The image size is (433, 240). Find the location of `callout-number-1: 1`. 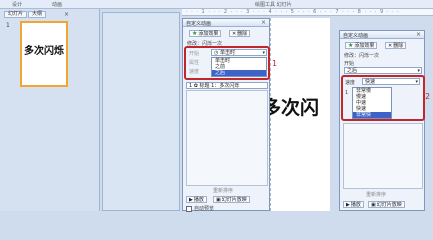

callout-number-1: 1 is located at coordinates (275, 63).